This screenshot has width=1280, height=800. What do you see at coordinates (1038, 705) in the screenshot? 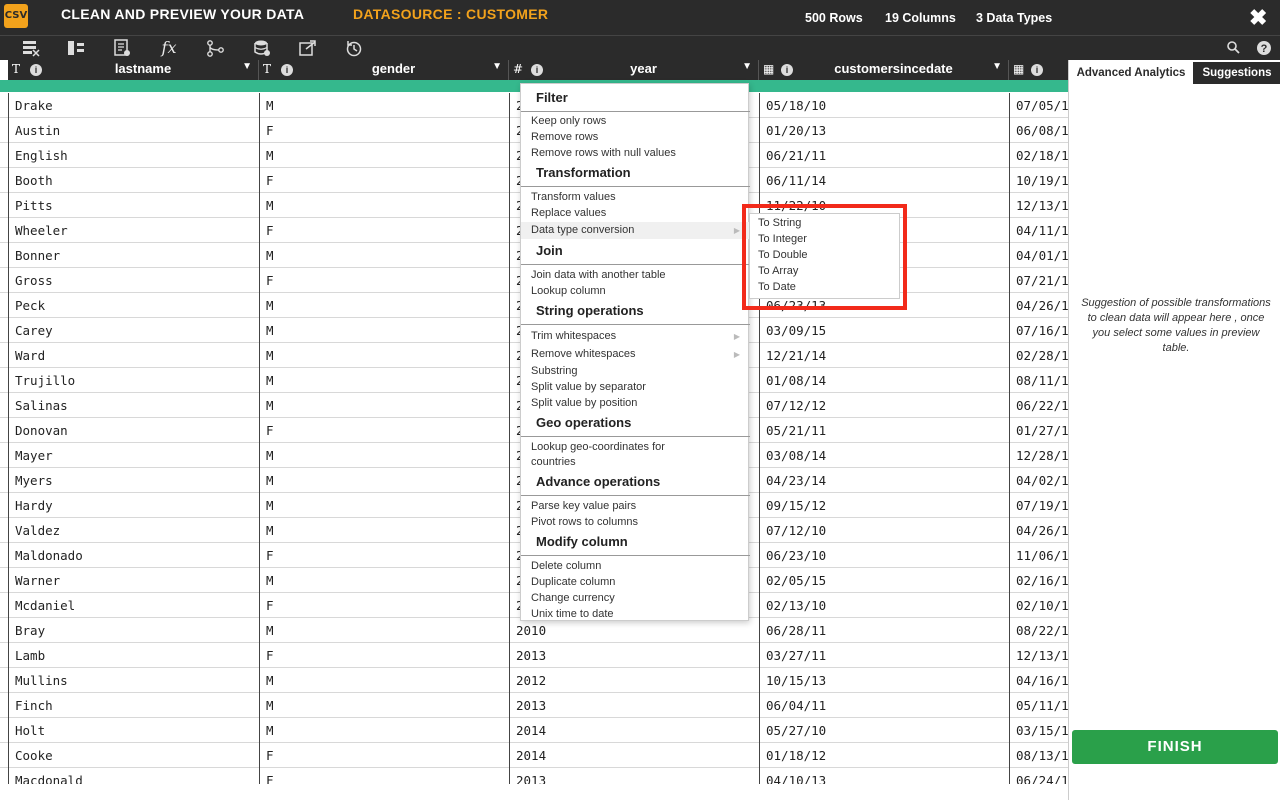
I see `table-cell: 05/11/1` at bounding box center [1038, 705].